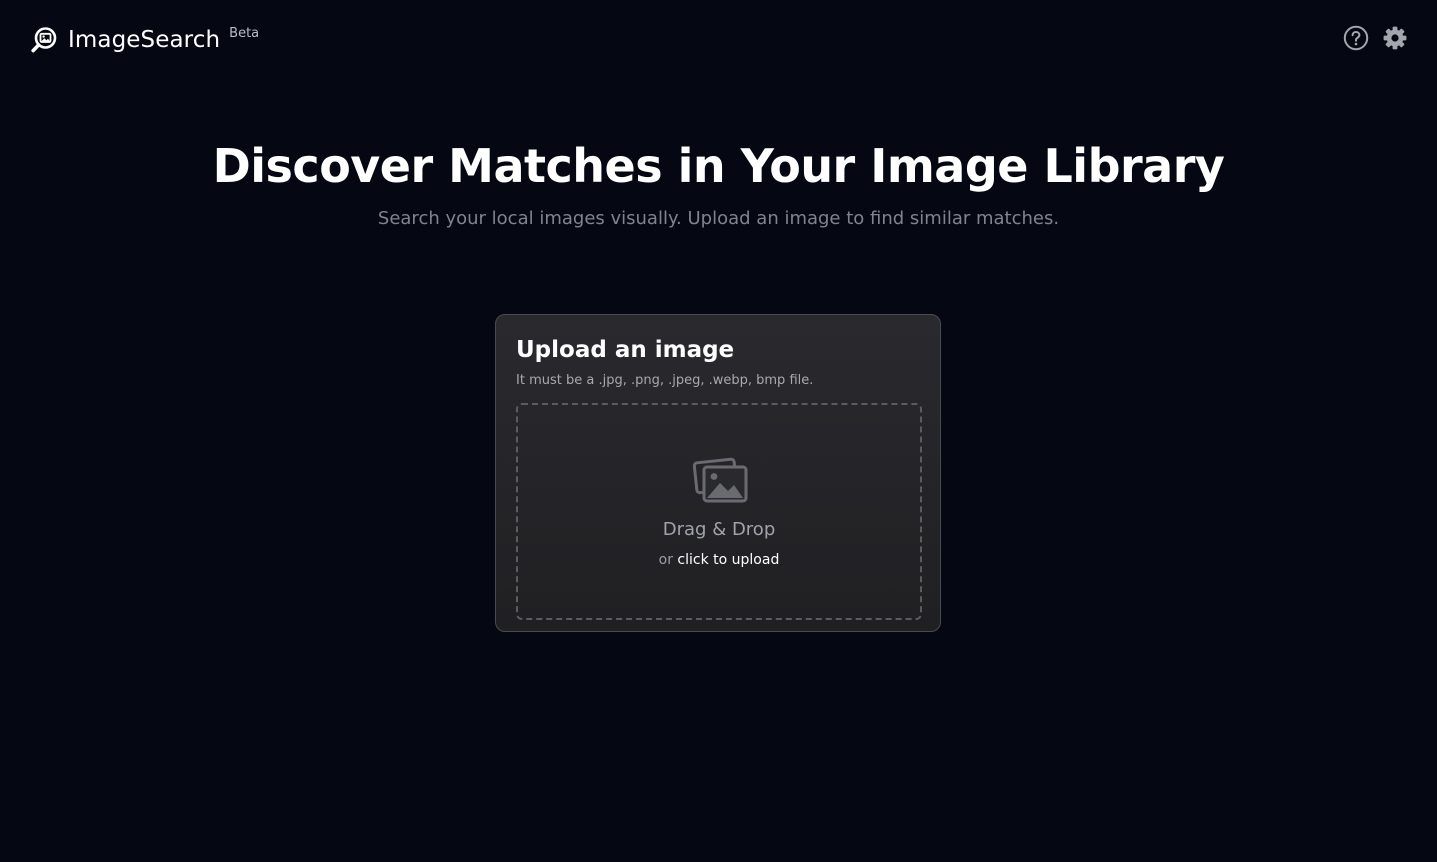 The image size is (1437, 862). I want to click on gear-icon, so click(1395, 40).